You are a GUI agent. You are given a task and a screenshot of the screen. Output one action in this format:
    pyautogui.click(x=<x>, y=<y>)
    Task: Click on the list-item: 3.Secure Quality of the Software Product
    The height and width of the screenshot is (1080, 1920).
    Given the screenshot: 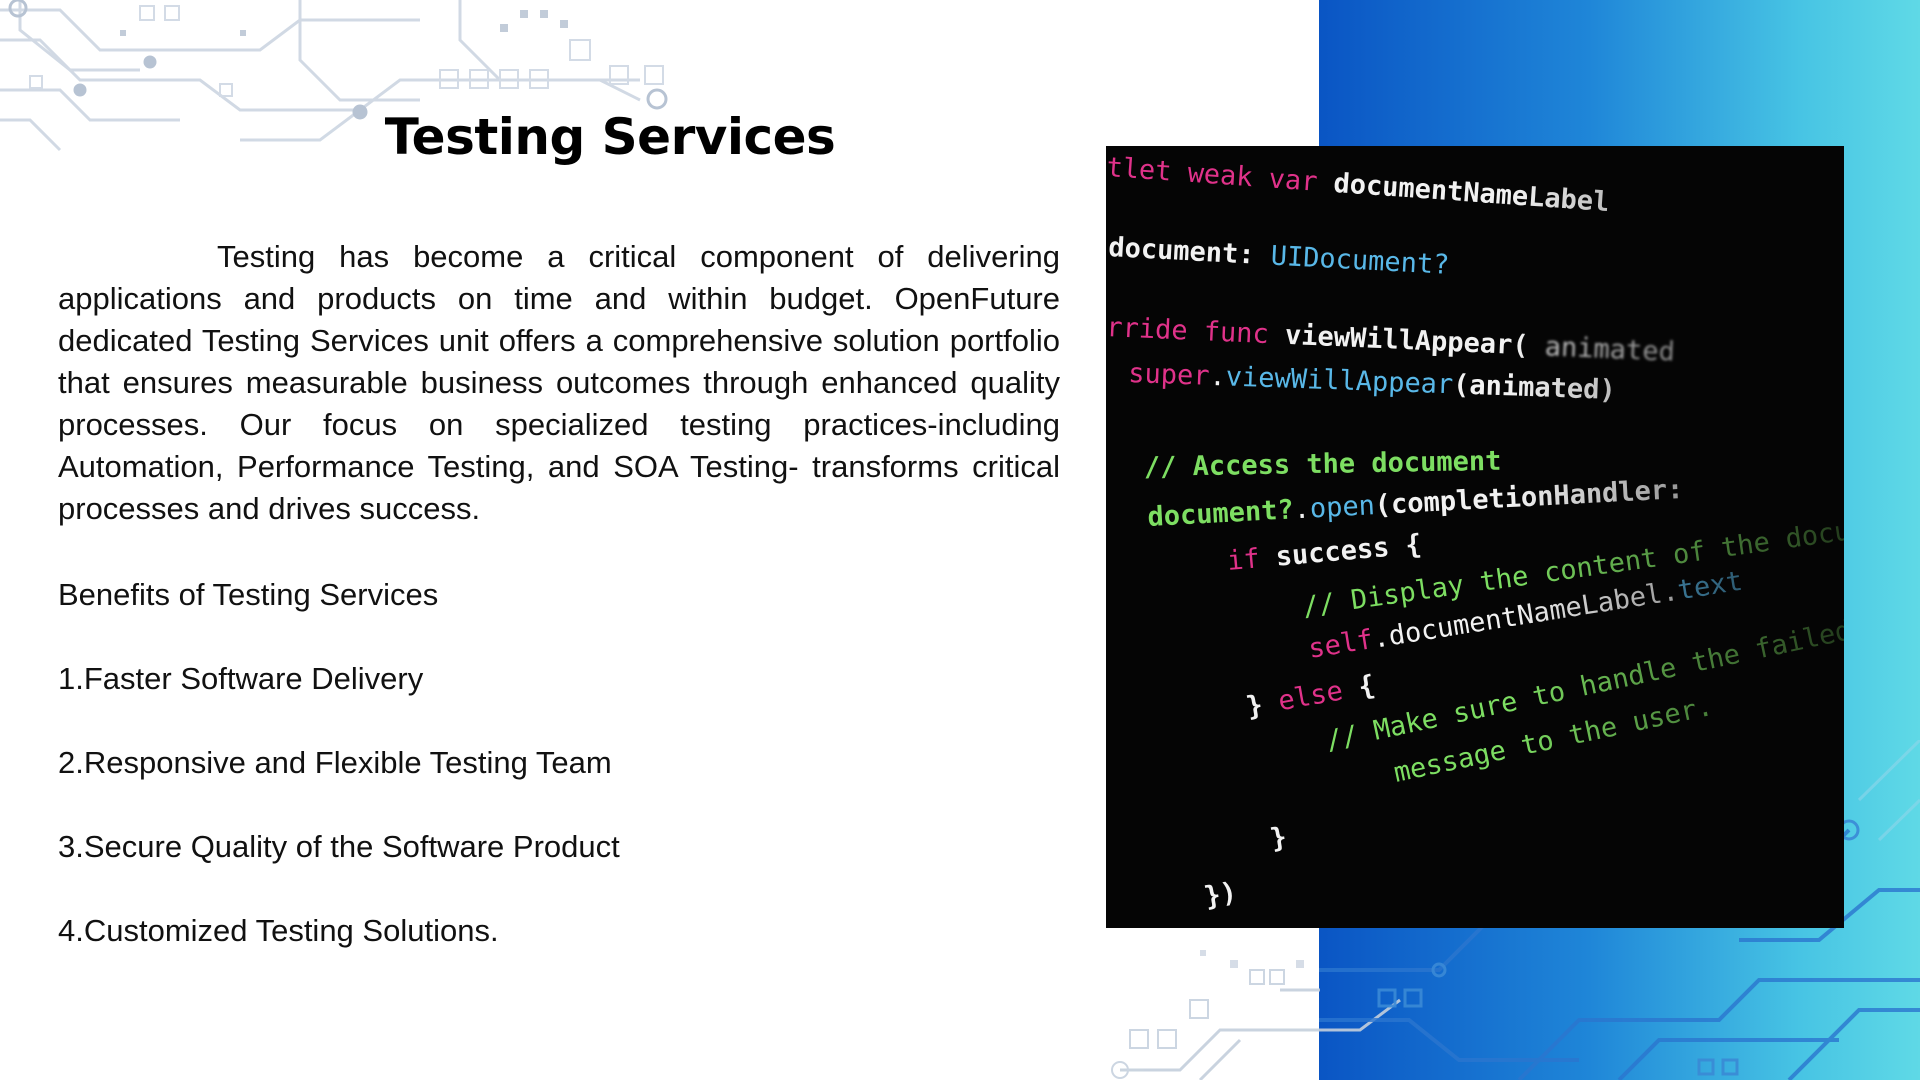 What is the action you would take?
    pyautogui.click(x=339, y=846)
    